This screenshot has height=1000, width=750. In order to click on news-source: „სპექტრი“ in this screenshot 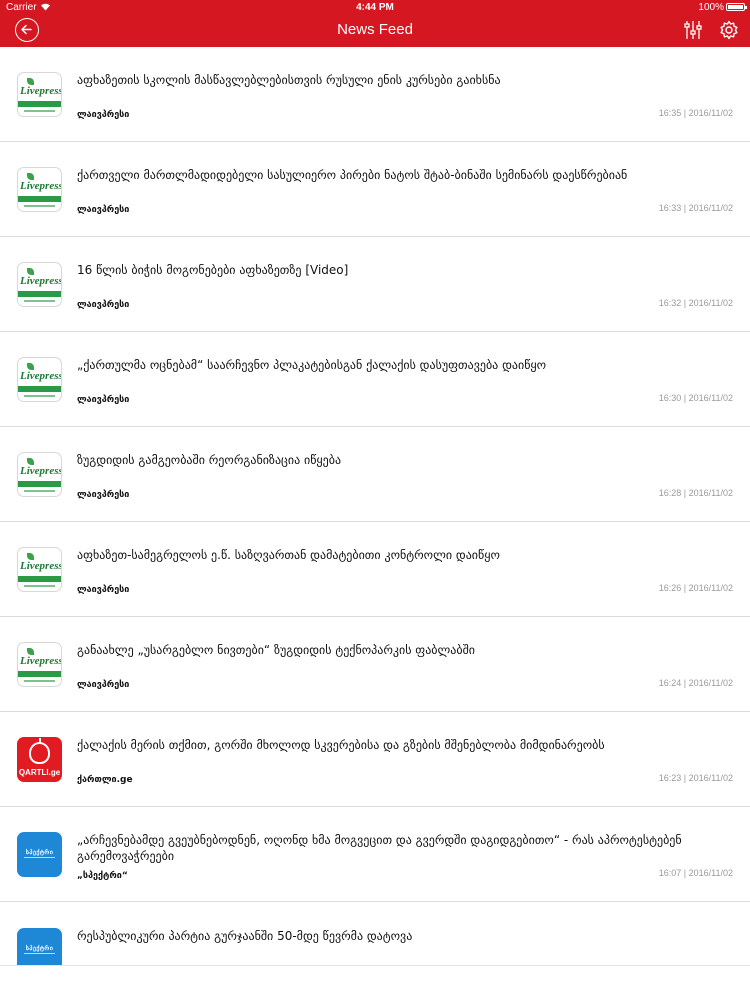, I will do `click(102, 876)`.